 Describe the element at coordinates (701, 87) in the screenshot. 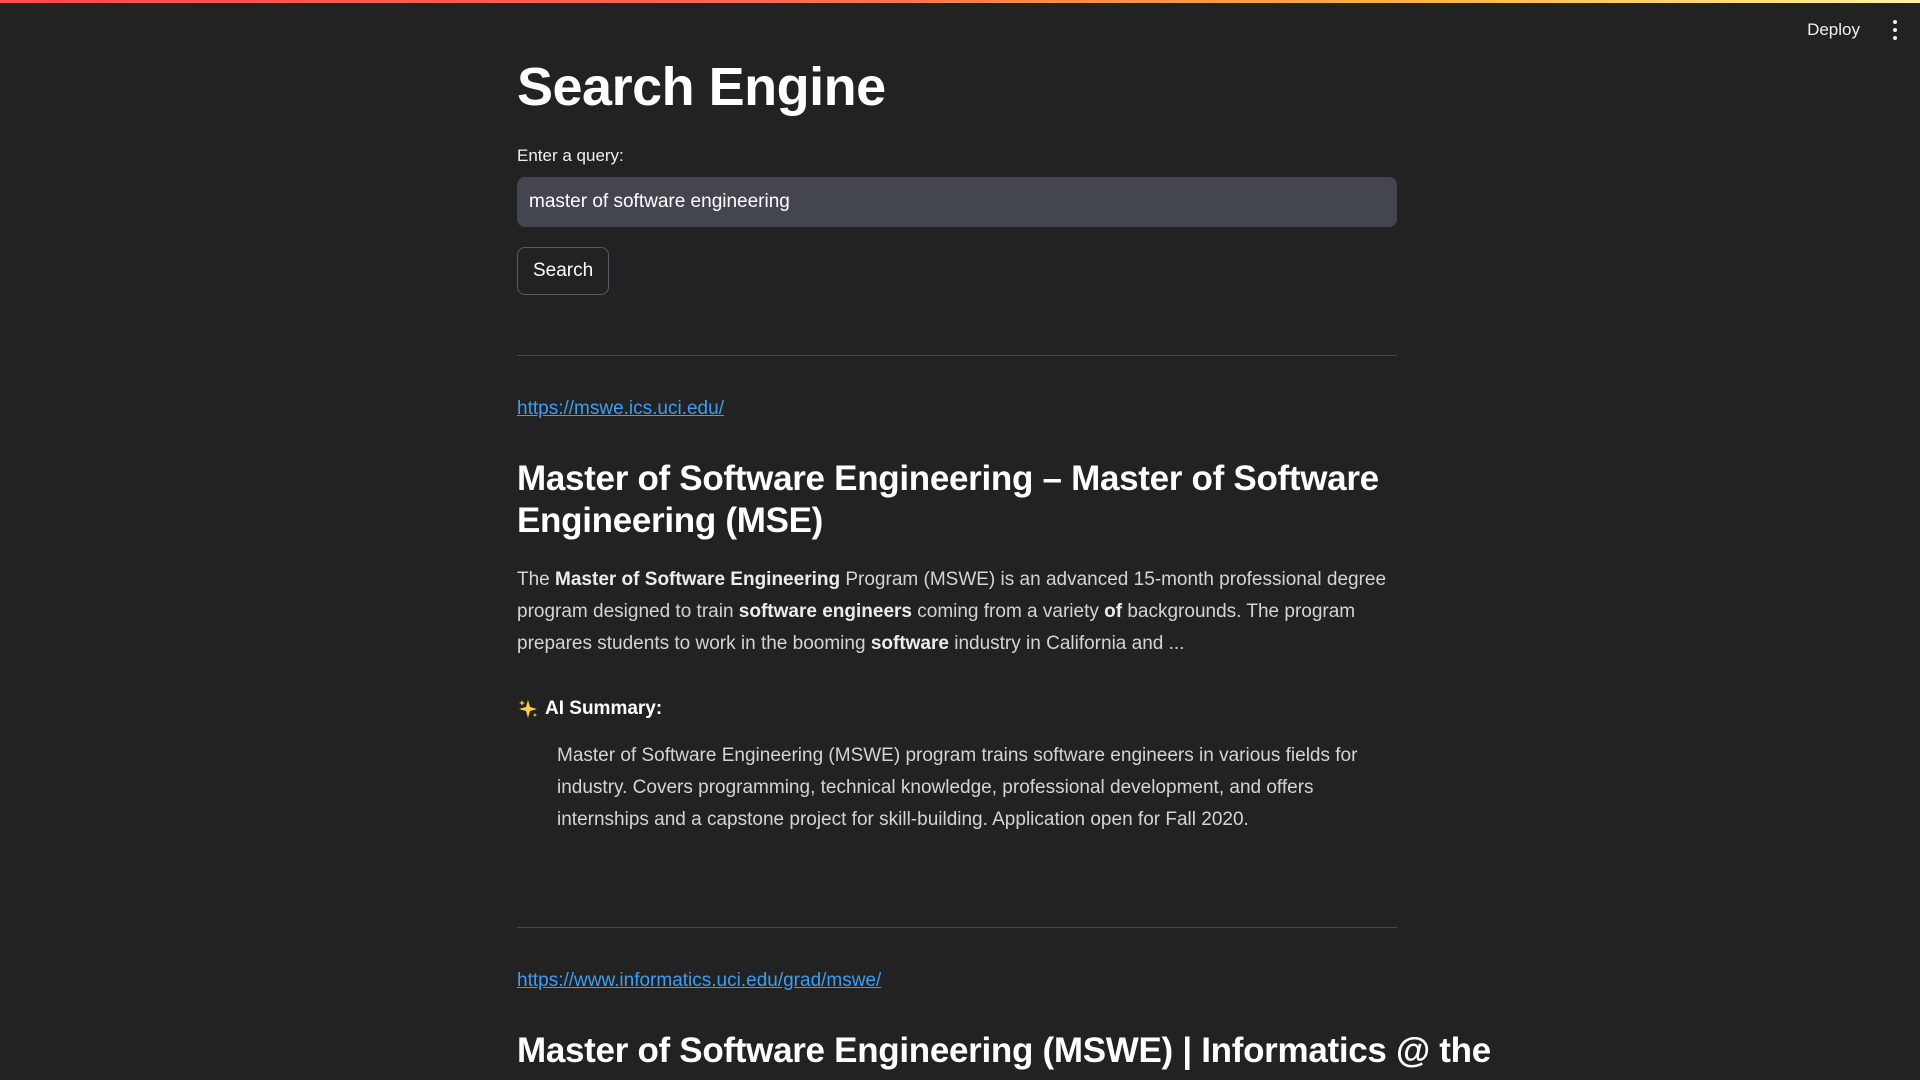

I see `page-title: Search Engine` at that location.